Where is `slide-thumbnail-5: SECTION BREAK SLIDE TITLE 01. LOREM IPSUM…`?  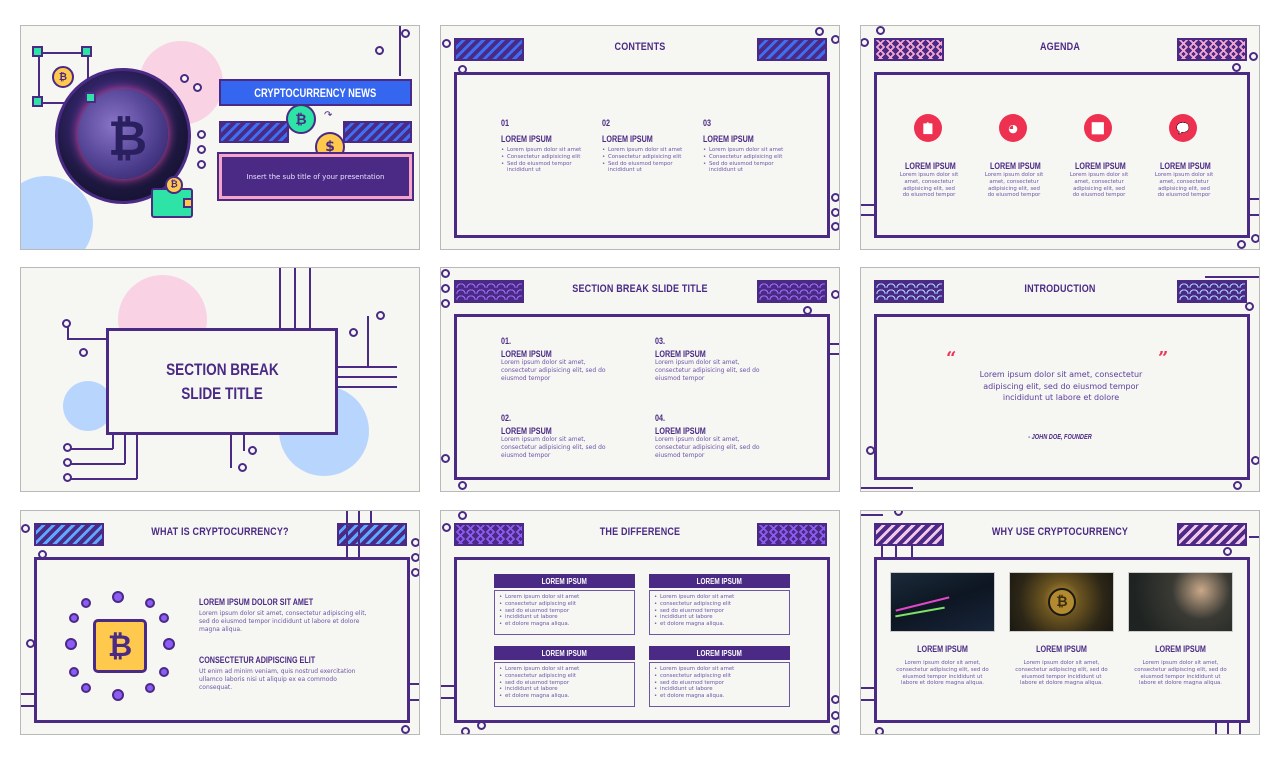 slide-thumbnail-5: SECTION BREAK SLIDE TITLE 01. LOREM IPSUM… is located at coordinates (640, 379).